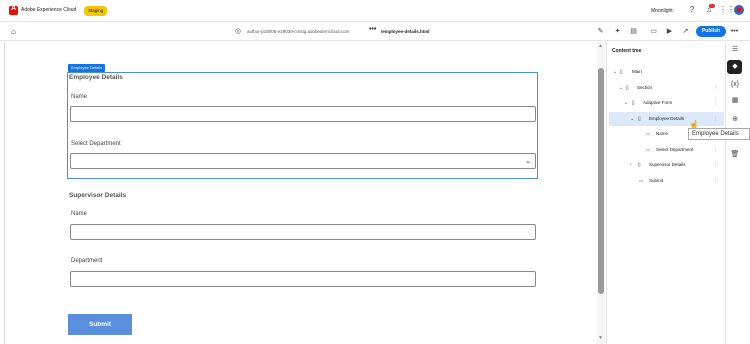  I want to click on tree-item-label: Adaptive Form, so click(658, 102).